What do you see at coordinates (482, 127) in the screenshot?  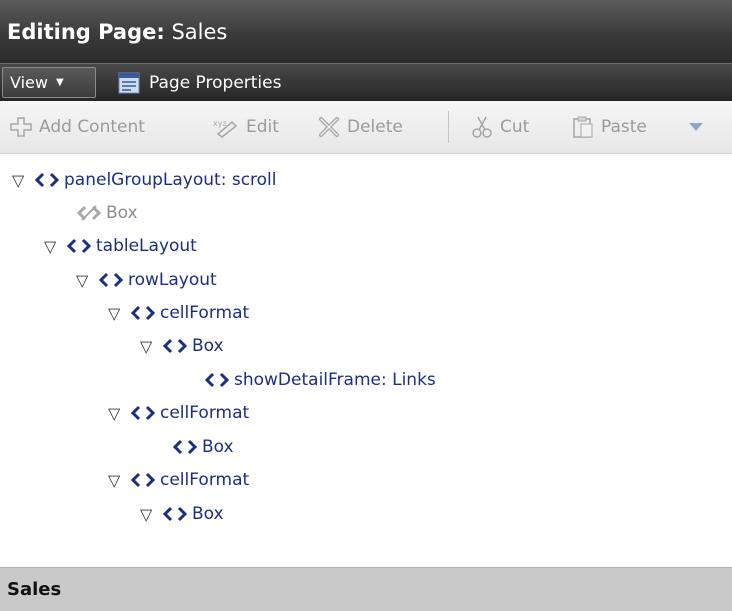 I see `scissors-icon` at bounding box center [482, 127].